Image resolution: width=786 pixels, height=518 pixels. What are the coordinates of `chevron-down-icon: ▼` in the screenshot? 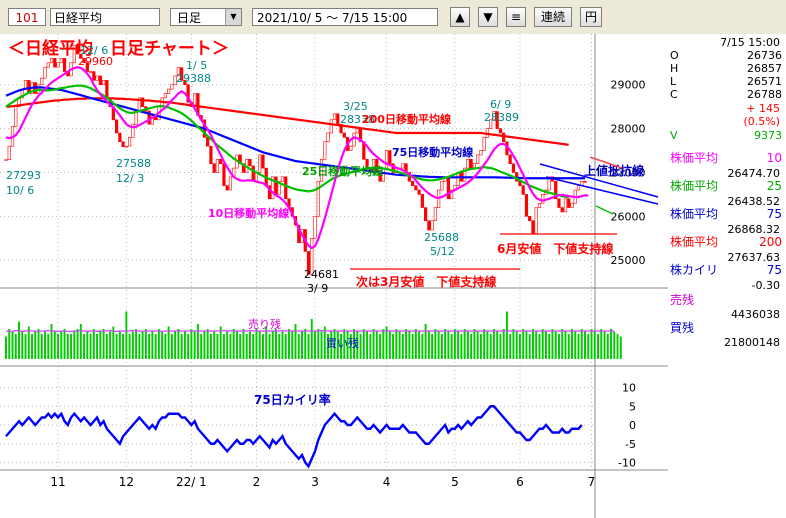 It's located at (233, 17).